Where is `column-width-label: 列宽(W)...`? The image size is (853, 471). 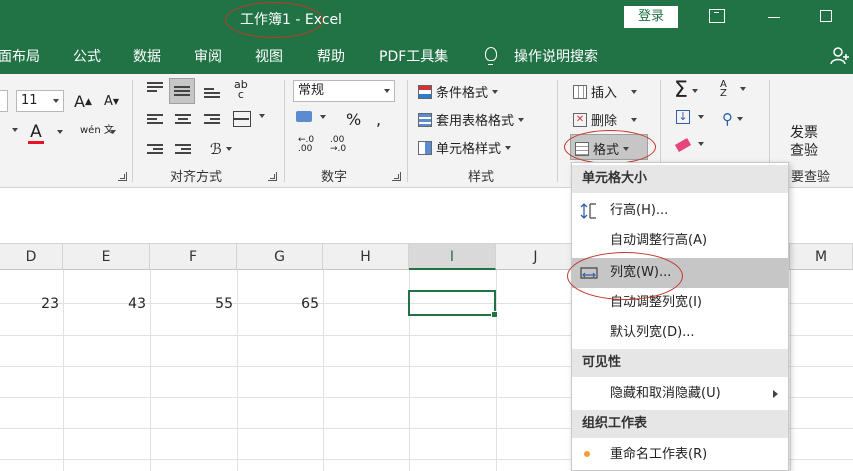
column-width-label: 列宽(W)... is located at coordinates (641, 272).